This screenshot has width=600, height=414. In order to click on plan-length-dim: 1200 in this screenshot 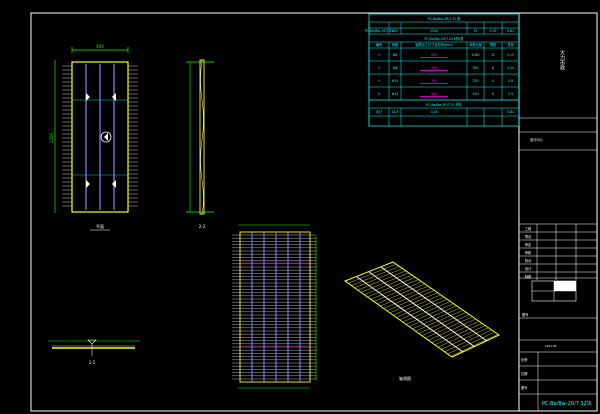, I will do `click(51, 137)`.